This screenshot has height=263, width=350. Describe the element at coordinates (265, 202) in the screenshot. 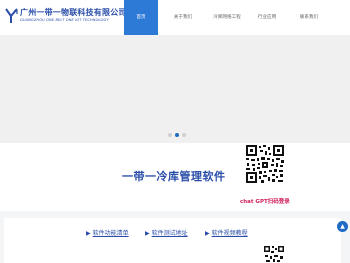

I see `qr-login-caption: chat GPT扫码登录` at that location.